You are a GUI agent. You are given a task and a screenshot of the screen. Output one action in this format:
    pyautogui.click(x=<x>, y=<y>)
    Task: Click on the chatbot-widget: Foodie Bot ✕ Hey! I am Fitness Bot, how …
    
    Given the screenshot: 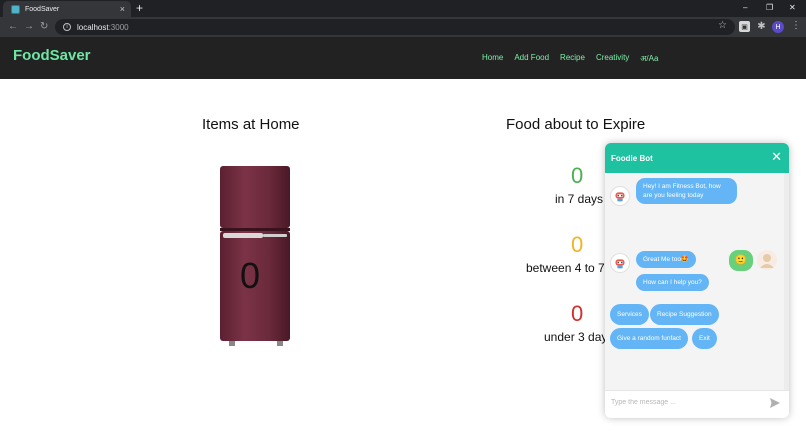 What is the action you would take?
    pyautogui.click(x=697, y=280)
    